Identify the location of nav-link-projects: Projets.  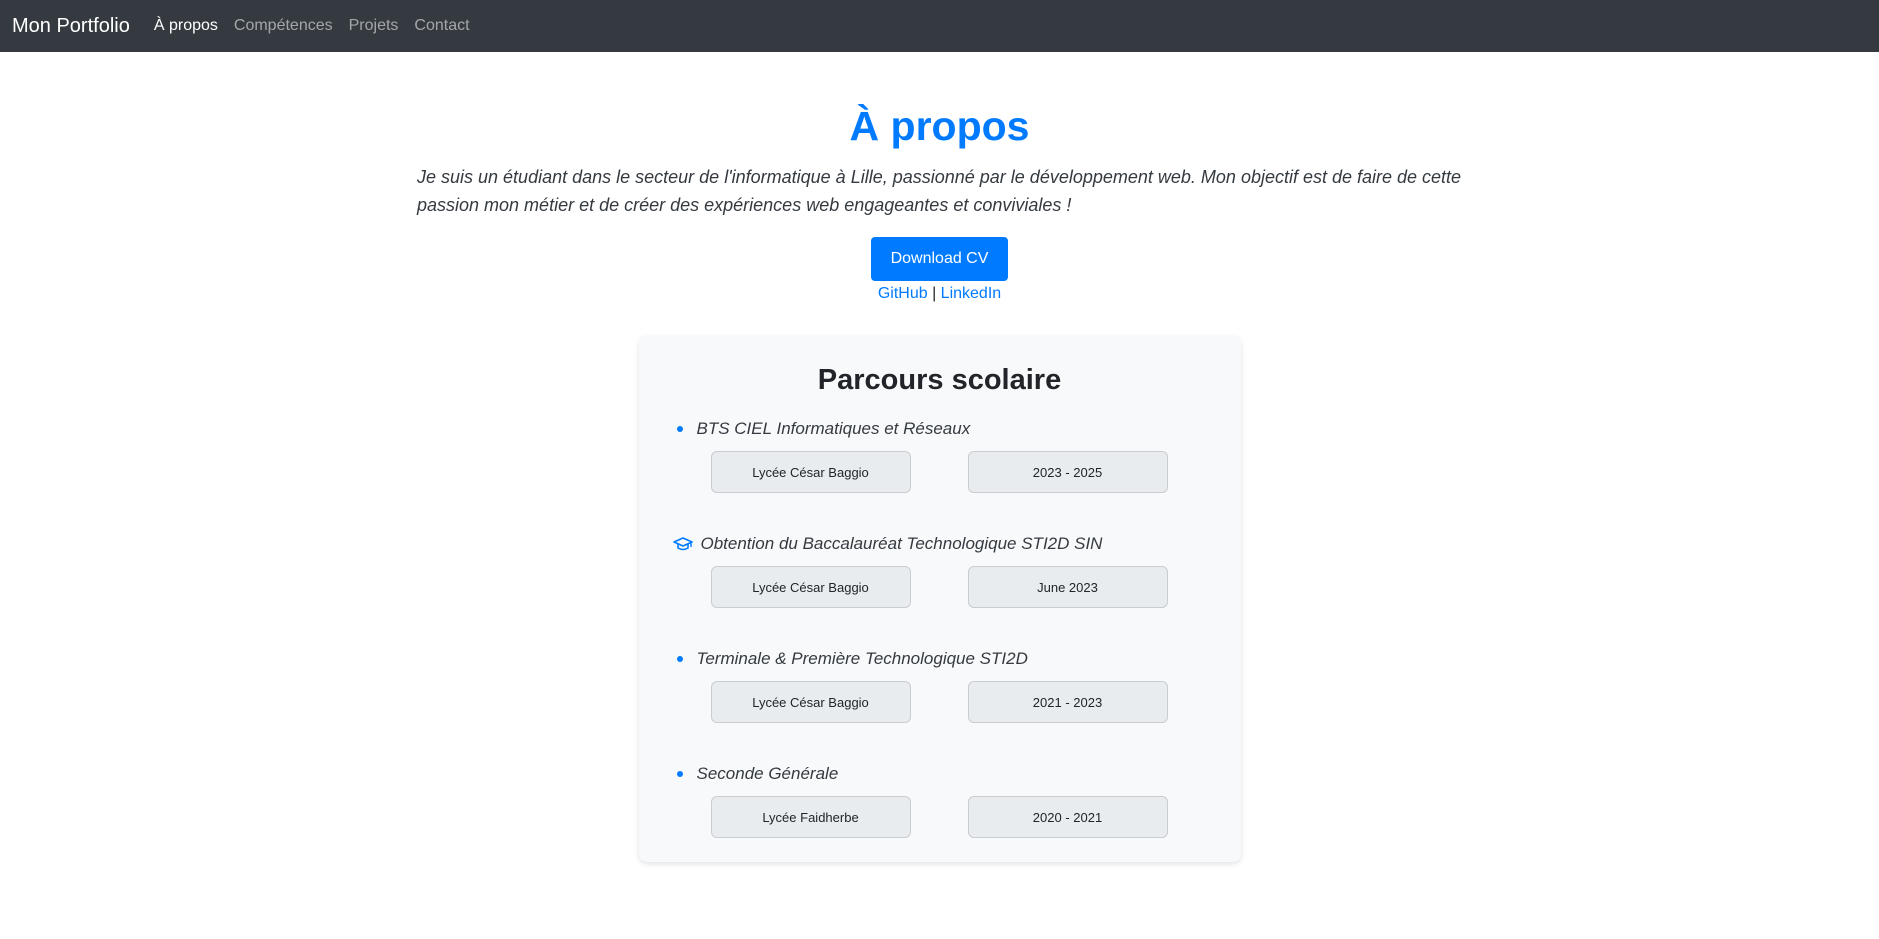
(374, 26).